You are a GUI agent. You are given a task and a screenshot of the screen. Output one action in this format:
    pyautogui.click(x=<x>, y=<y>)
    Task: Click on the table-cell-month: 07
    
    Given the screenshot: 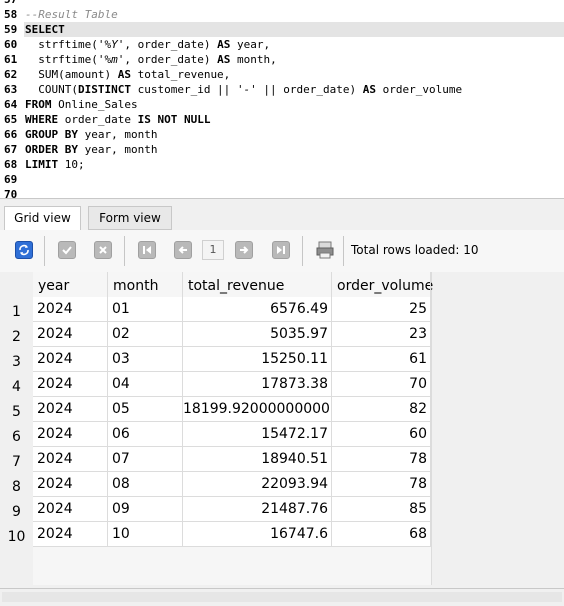 What is the action you would take?
    pyautogui.click(x=145, y=459)
    